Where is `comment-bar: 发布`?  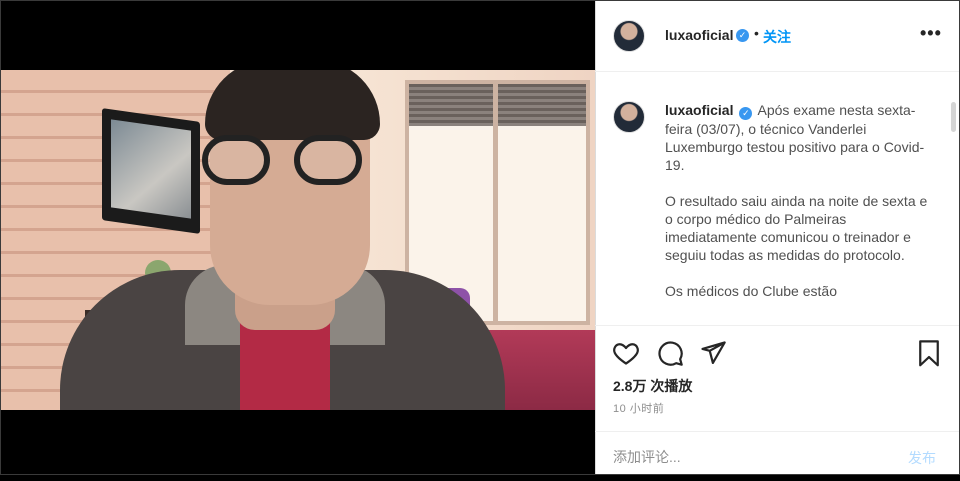
comment-bar: 发布 is located at coordinates (777, 456).